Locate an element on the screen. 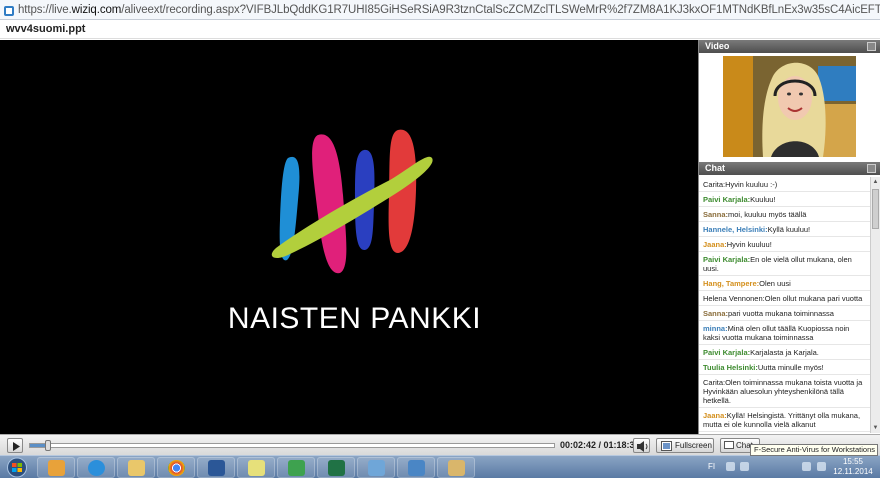 The height and width of the screenshot is (478, 880). chat-text: Uutta minulle myös! is located at coordinates (790, 367).